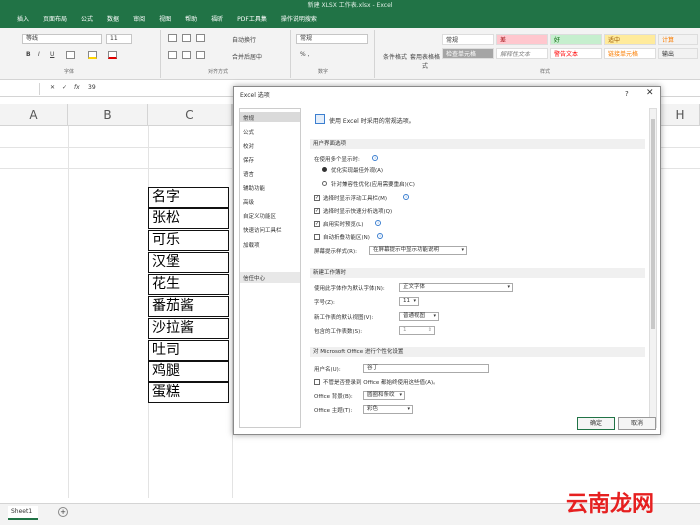 The width and height of the screenshot is (700, 525). Describe the element at coordinates (190, 115) in the screenshot. I see `column-header-c: C` at that location.